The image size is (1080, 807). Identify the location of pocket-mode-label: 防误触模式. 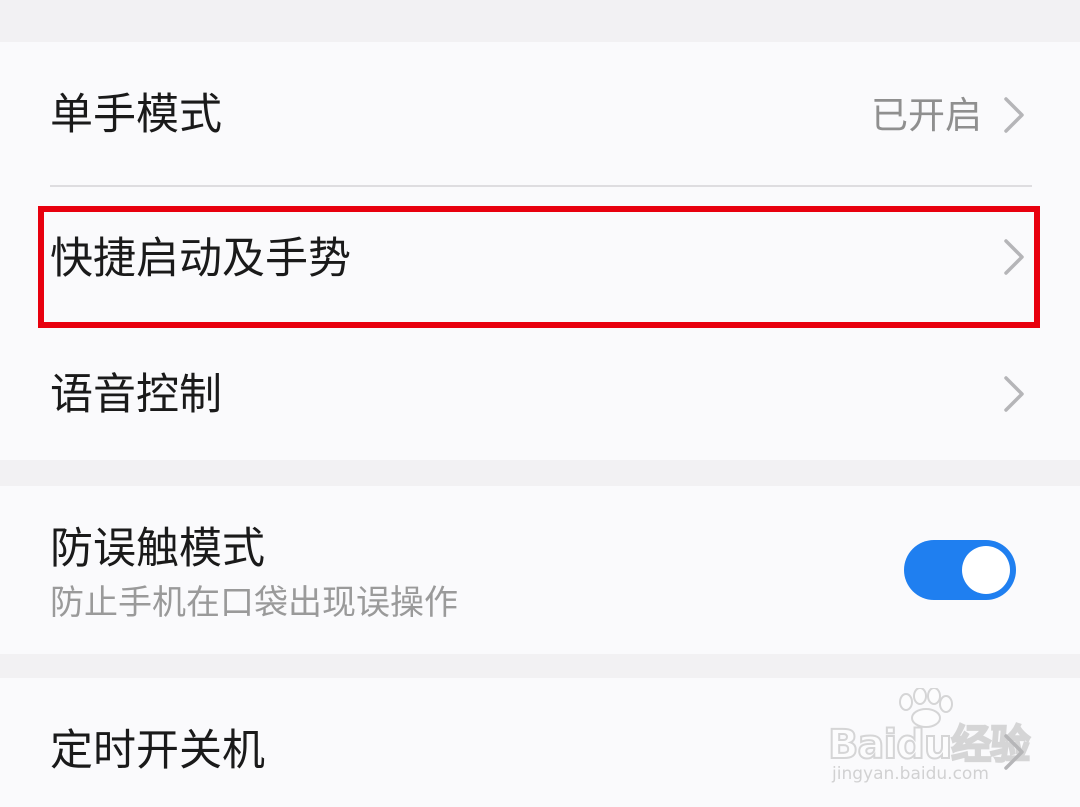
(157, 549).